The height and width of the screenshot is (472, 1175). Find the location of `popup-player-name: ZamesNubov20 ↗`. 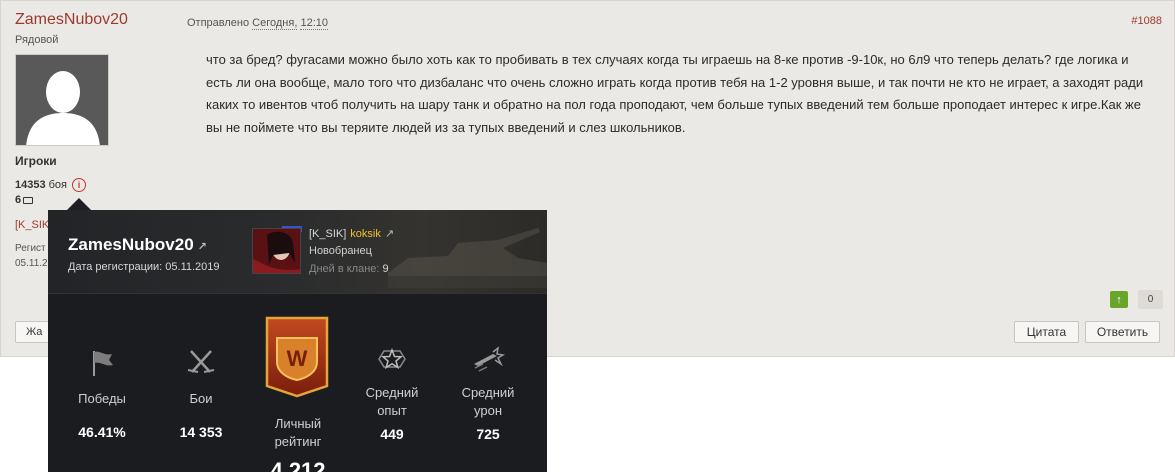

popup-player-name: ZamesNubov20 ↗ is located at coordinates (137, 245).